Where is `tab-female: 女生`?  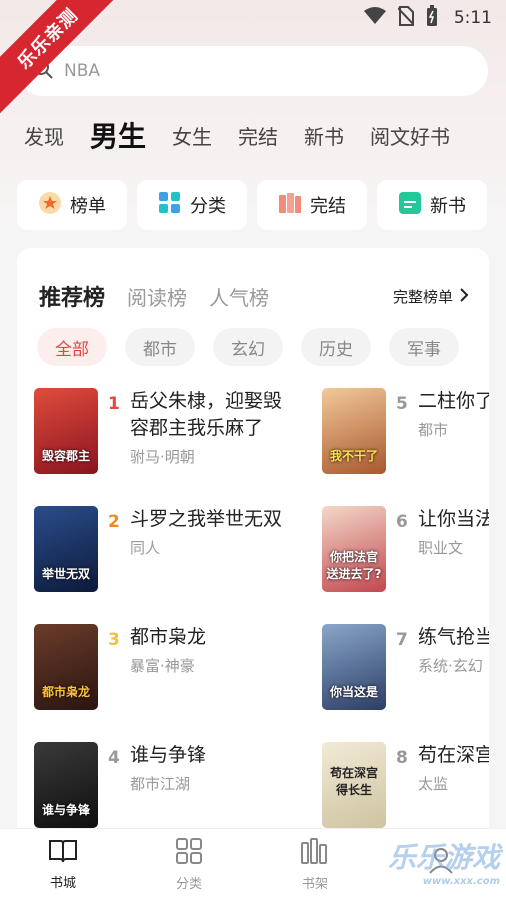
tab-female: 女生 is located at coordinates (192, 135).